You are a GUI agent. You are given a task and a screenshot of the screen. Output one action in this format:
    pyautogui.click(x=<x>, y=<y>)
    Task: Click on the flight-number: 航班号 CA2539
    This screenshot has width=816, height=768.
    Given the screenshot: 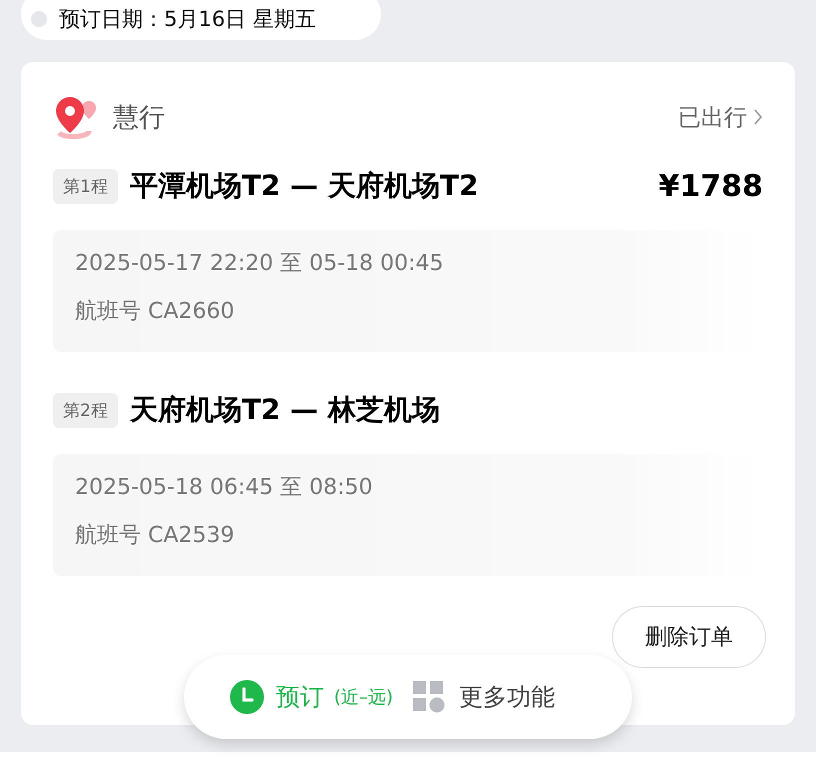 What is the action you would take?
    pyautogui.click(x=155, y=536)
    